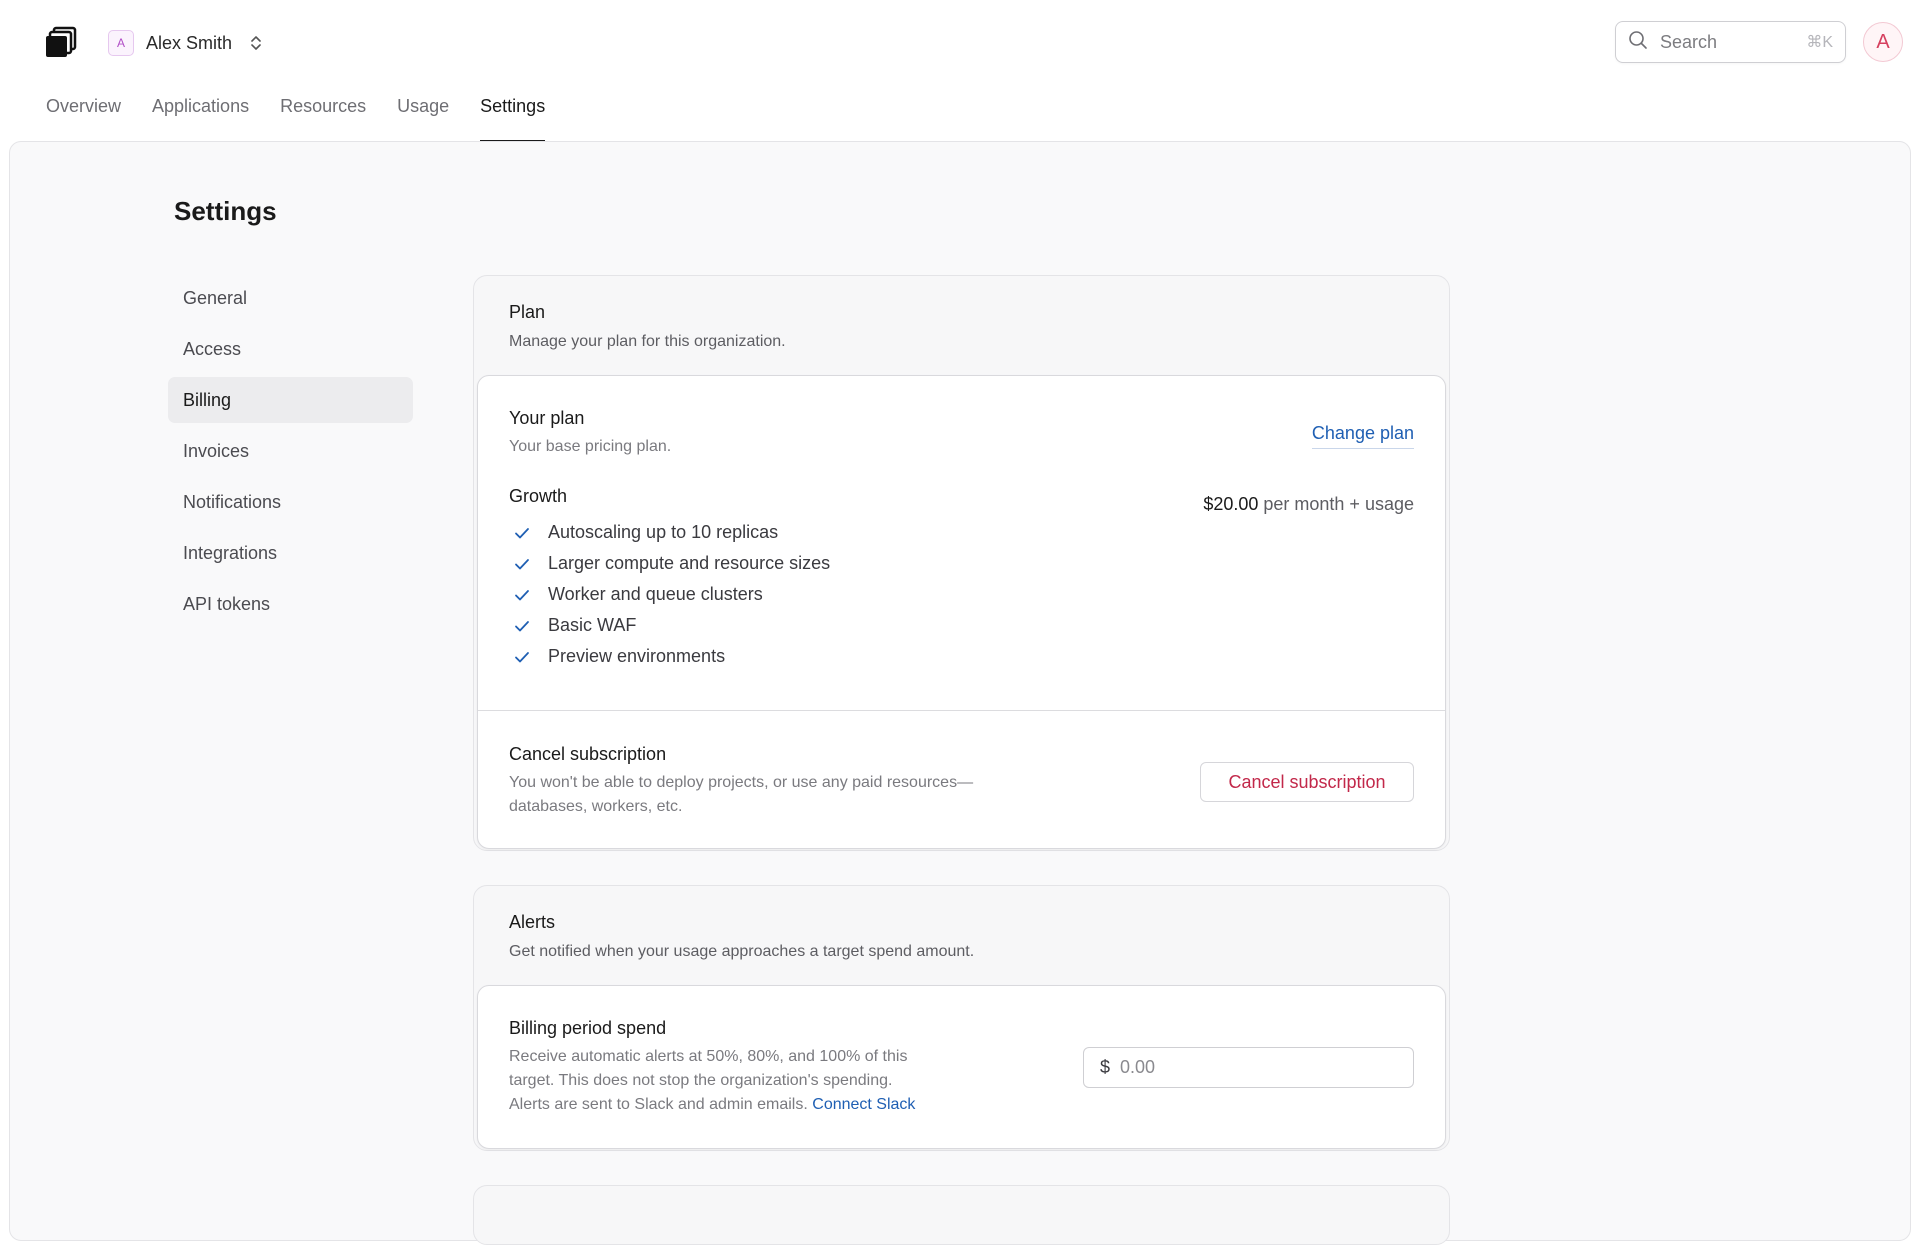  What do you see at coordinates (961, 656) in the screenshot?
I see `list-item: Preview environments` at bounding box center [961, 656].